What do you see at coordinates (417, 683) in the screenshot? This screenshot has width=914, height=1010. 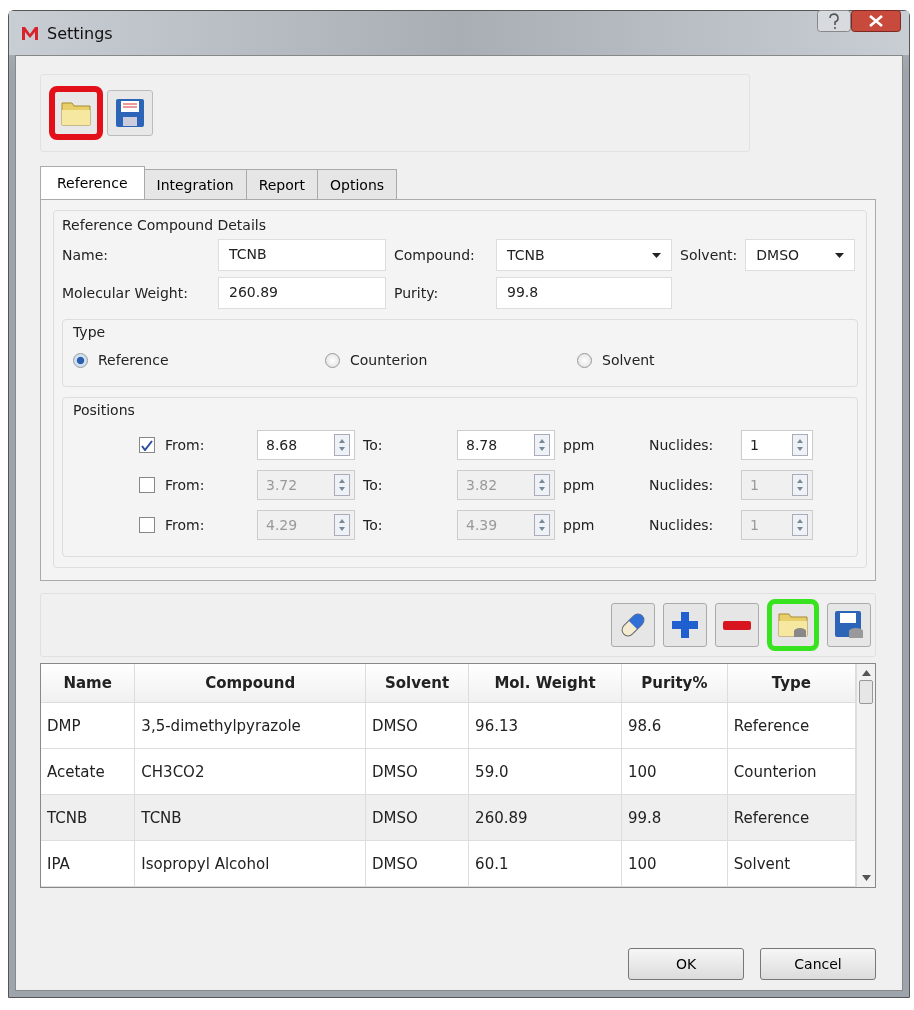 I see `column-header: Solvent` at bounding box center [417, 683].